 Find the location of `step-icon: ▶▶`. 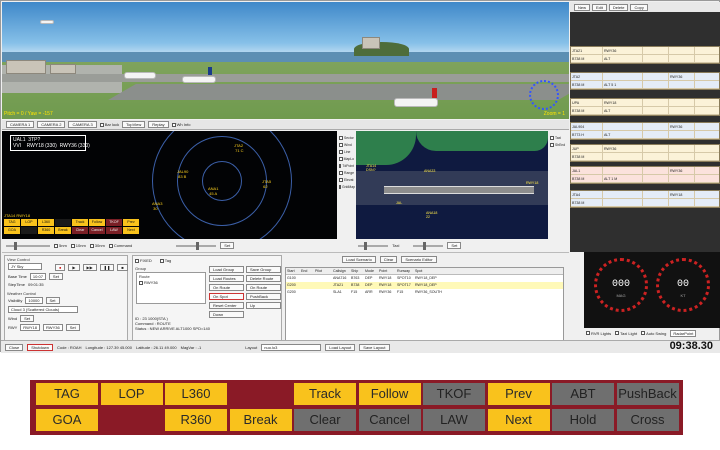

step-icon: ▶▶ is located at coordinates (89, 267).